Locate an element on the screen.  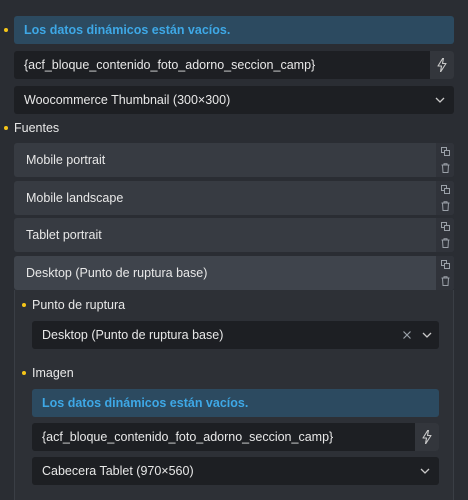
source-item-tablet-portrait: Tablet portrait is located at coordinates (234, 235).